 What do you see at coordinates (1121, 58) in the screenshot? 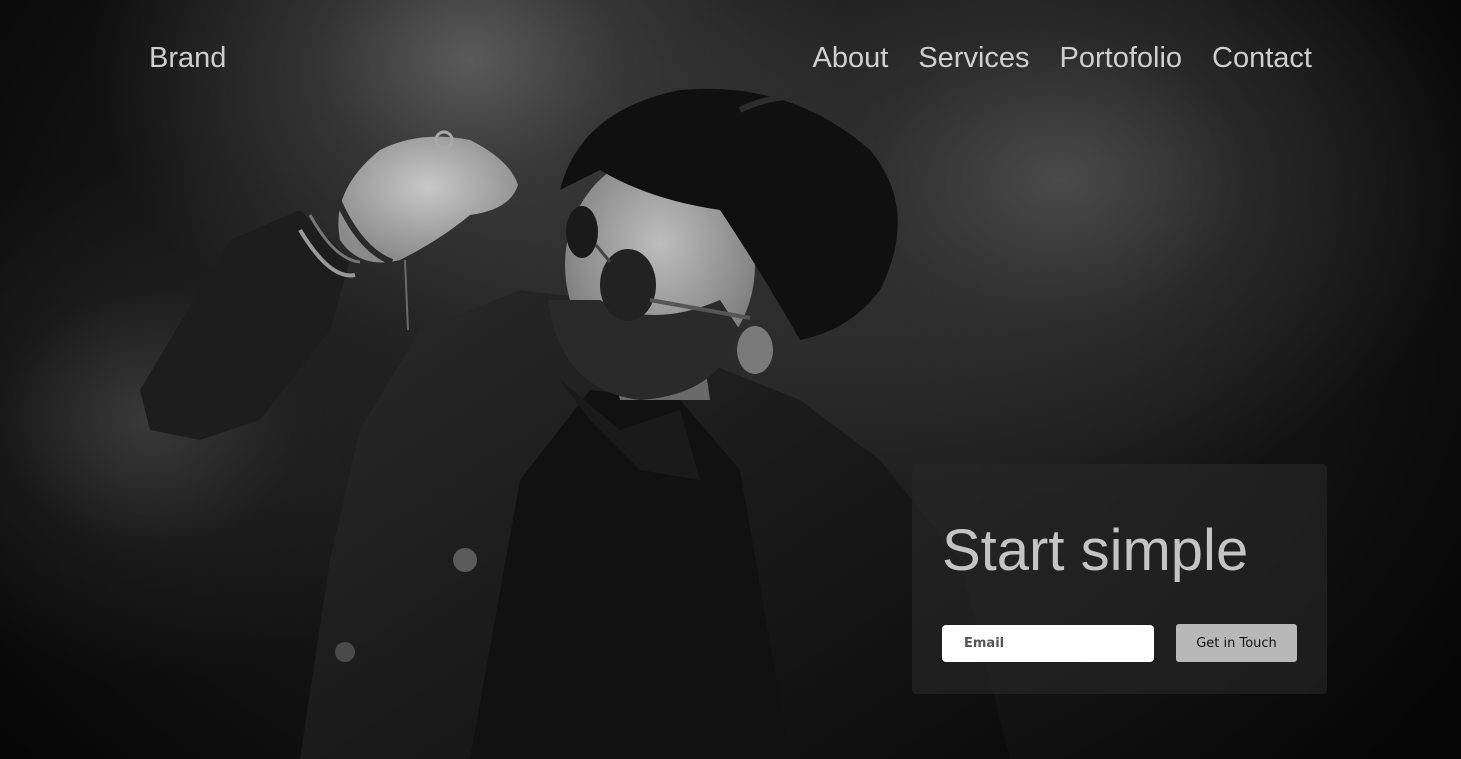
I see `nav-link-portofolio: Portofolio` at bounding box center [1121, 58].